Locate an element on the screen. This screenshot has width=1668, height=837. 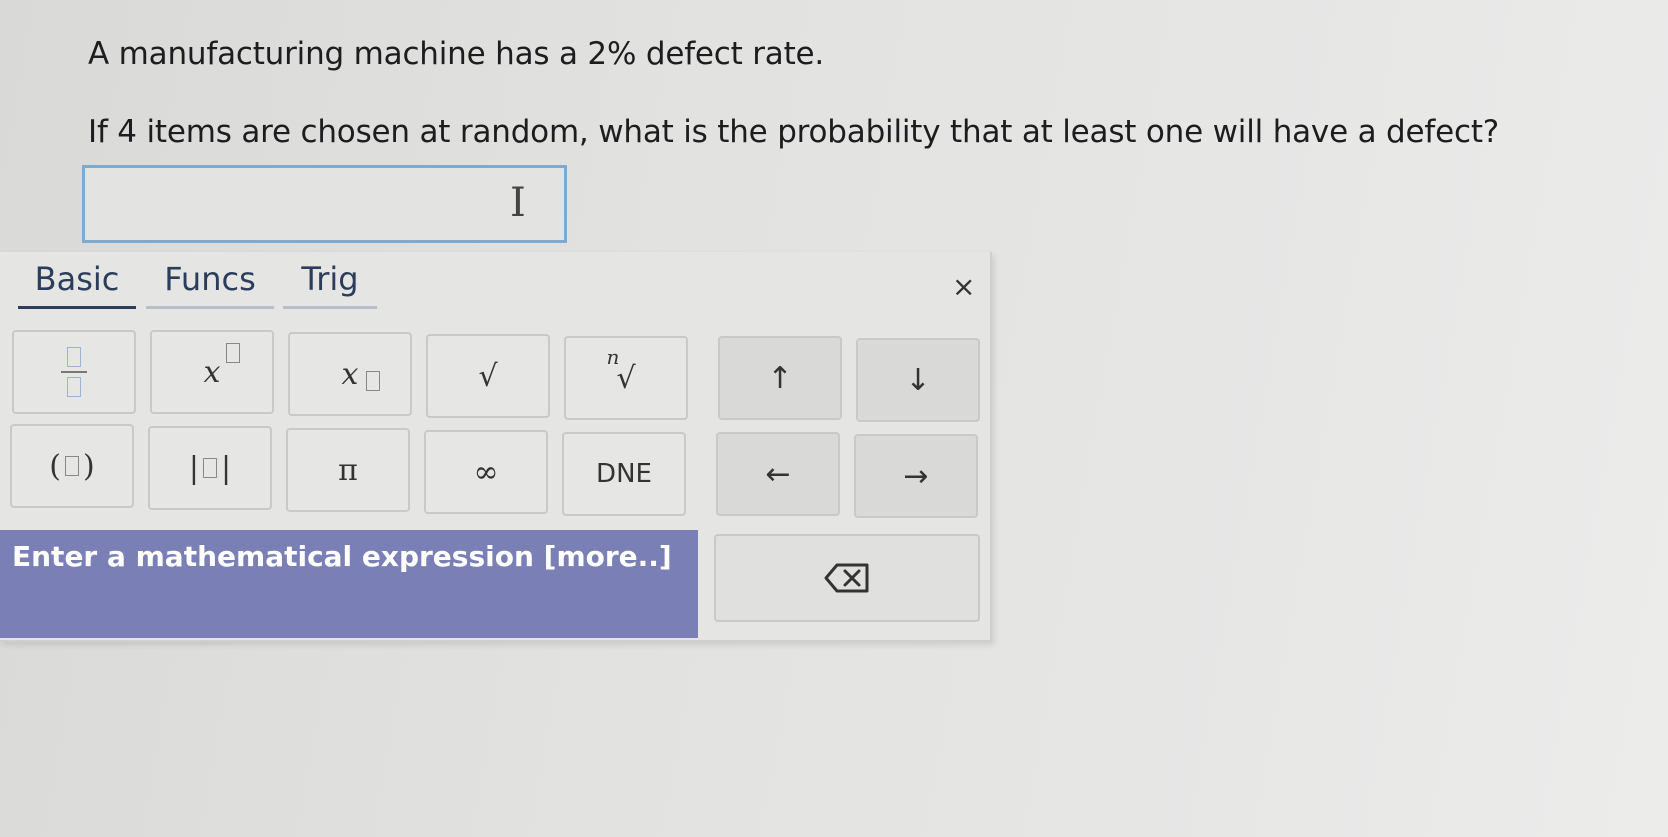
pi-button: π is located at coordinates (348, 470).